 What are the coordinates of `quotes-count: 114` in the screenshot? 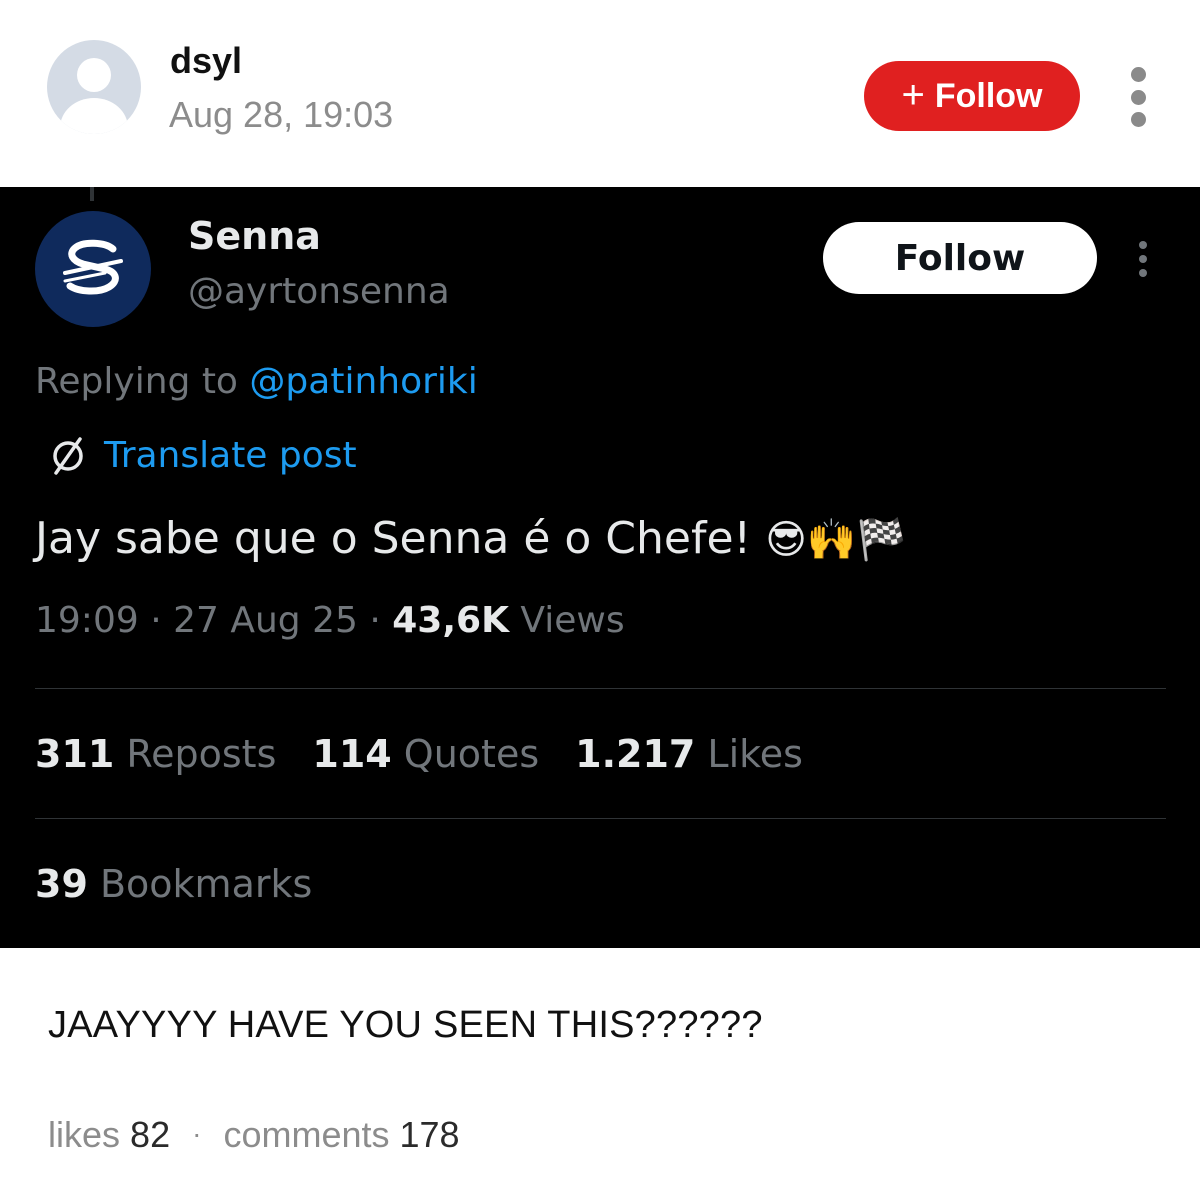 It's located at (352, 754).